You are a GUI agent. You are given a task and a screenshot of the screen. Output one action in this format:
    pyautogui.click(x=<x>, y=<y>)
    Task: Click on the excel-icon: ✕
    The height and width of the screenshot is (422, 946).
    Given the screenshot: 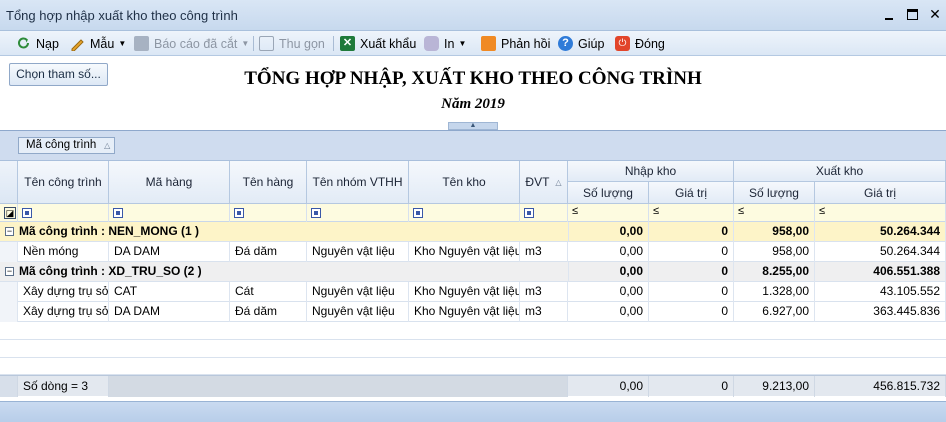 What is the action you would take?
    pyautogui.click(x=347, y=43)
    